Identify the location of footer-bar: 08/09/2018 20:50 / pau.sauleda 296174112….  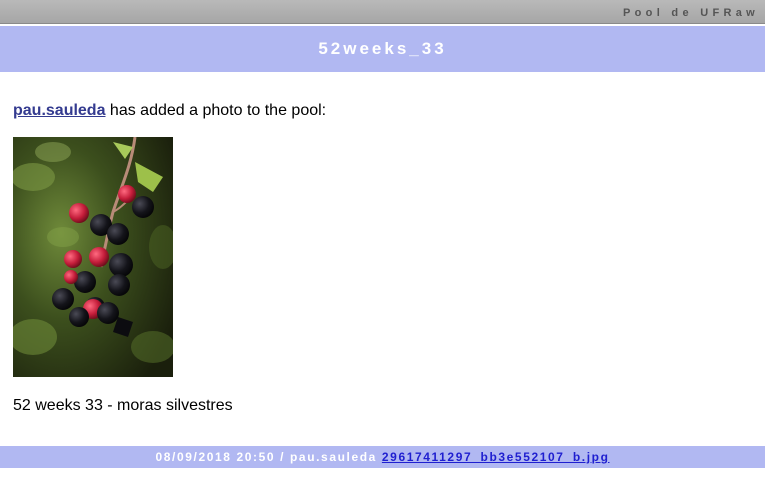
(382, 457).